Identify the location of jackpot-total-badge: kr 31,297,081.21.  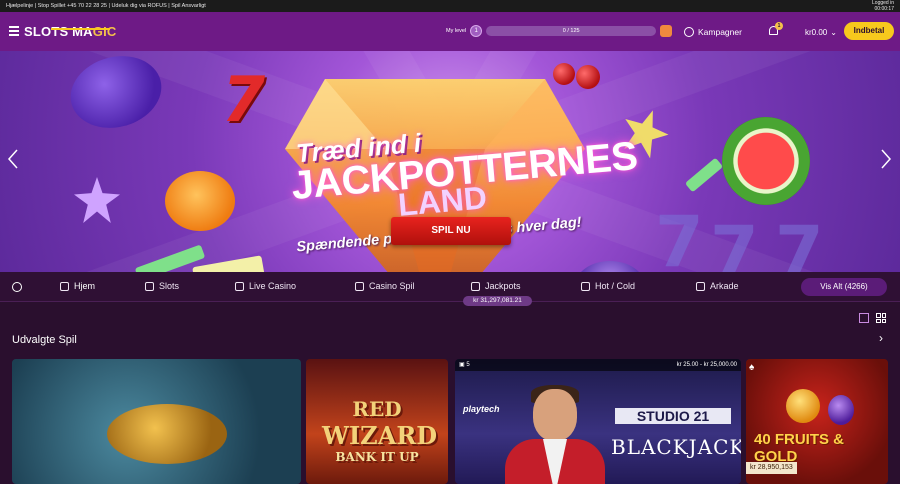
(497, 301).